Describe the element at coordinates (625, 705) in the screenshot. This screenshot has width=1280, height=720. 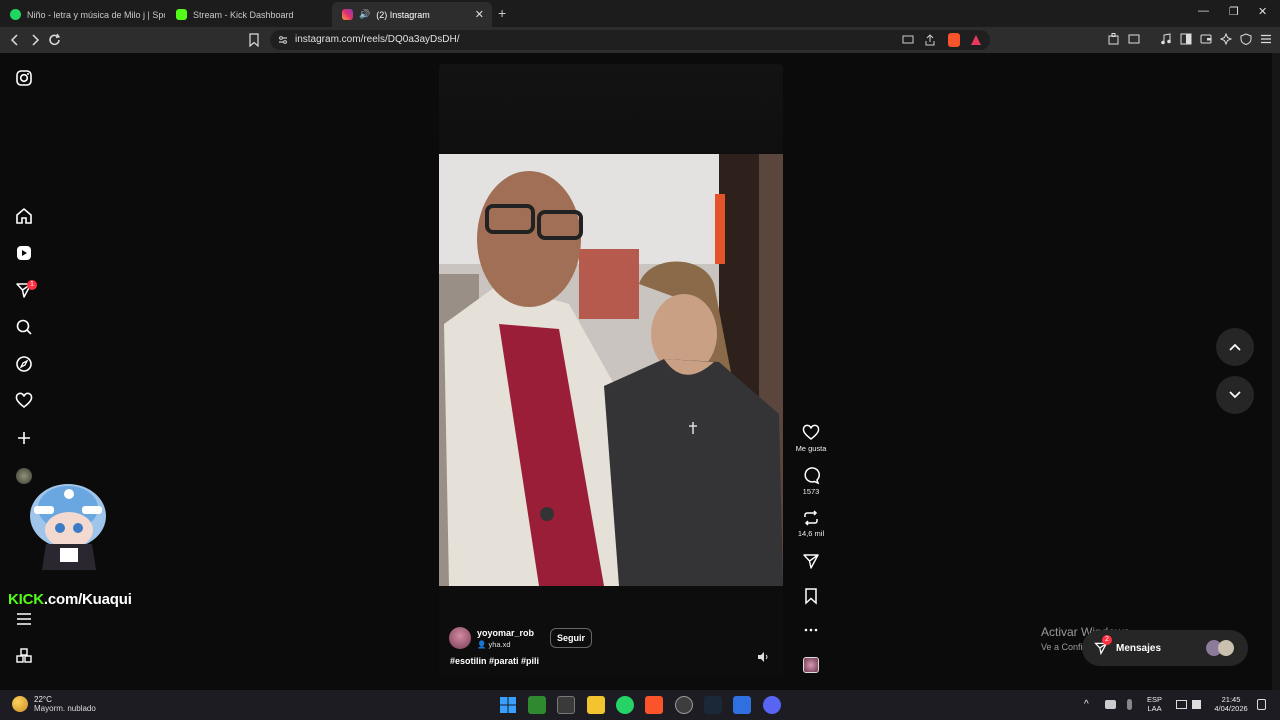
I see `whatsapp-icon` at that location.